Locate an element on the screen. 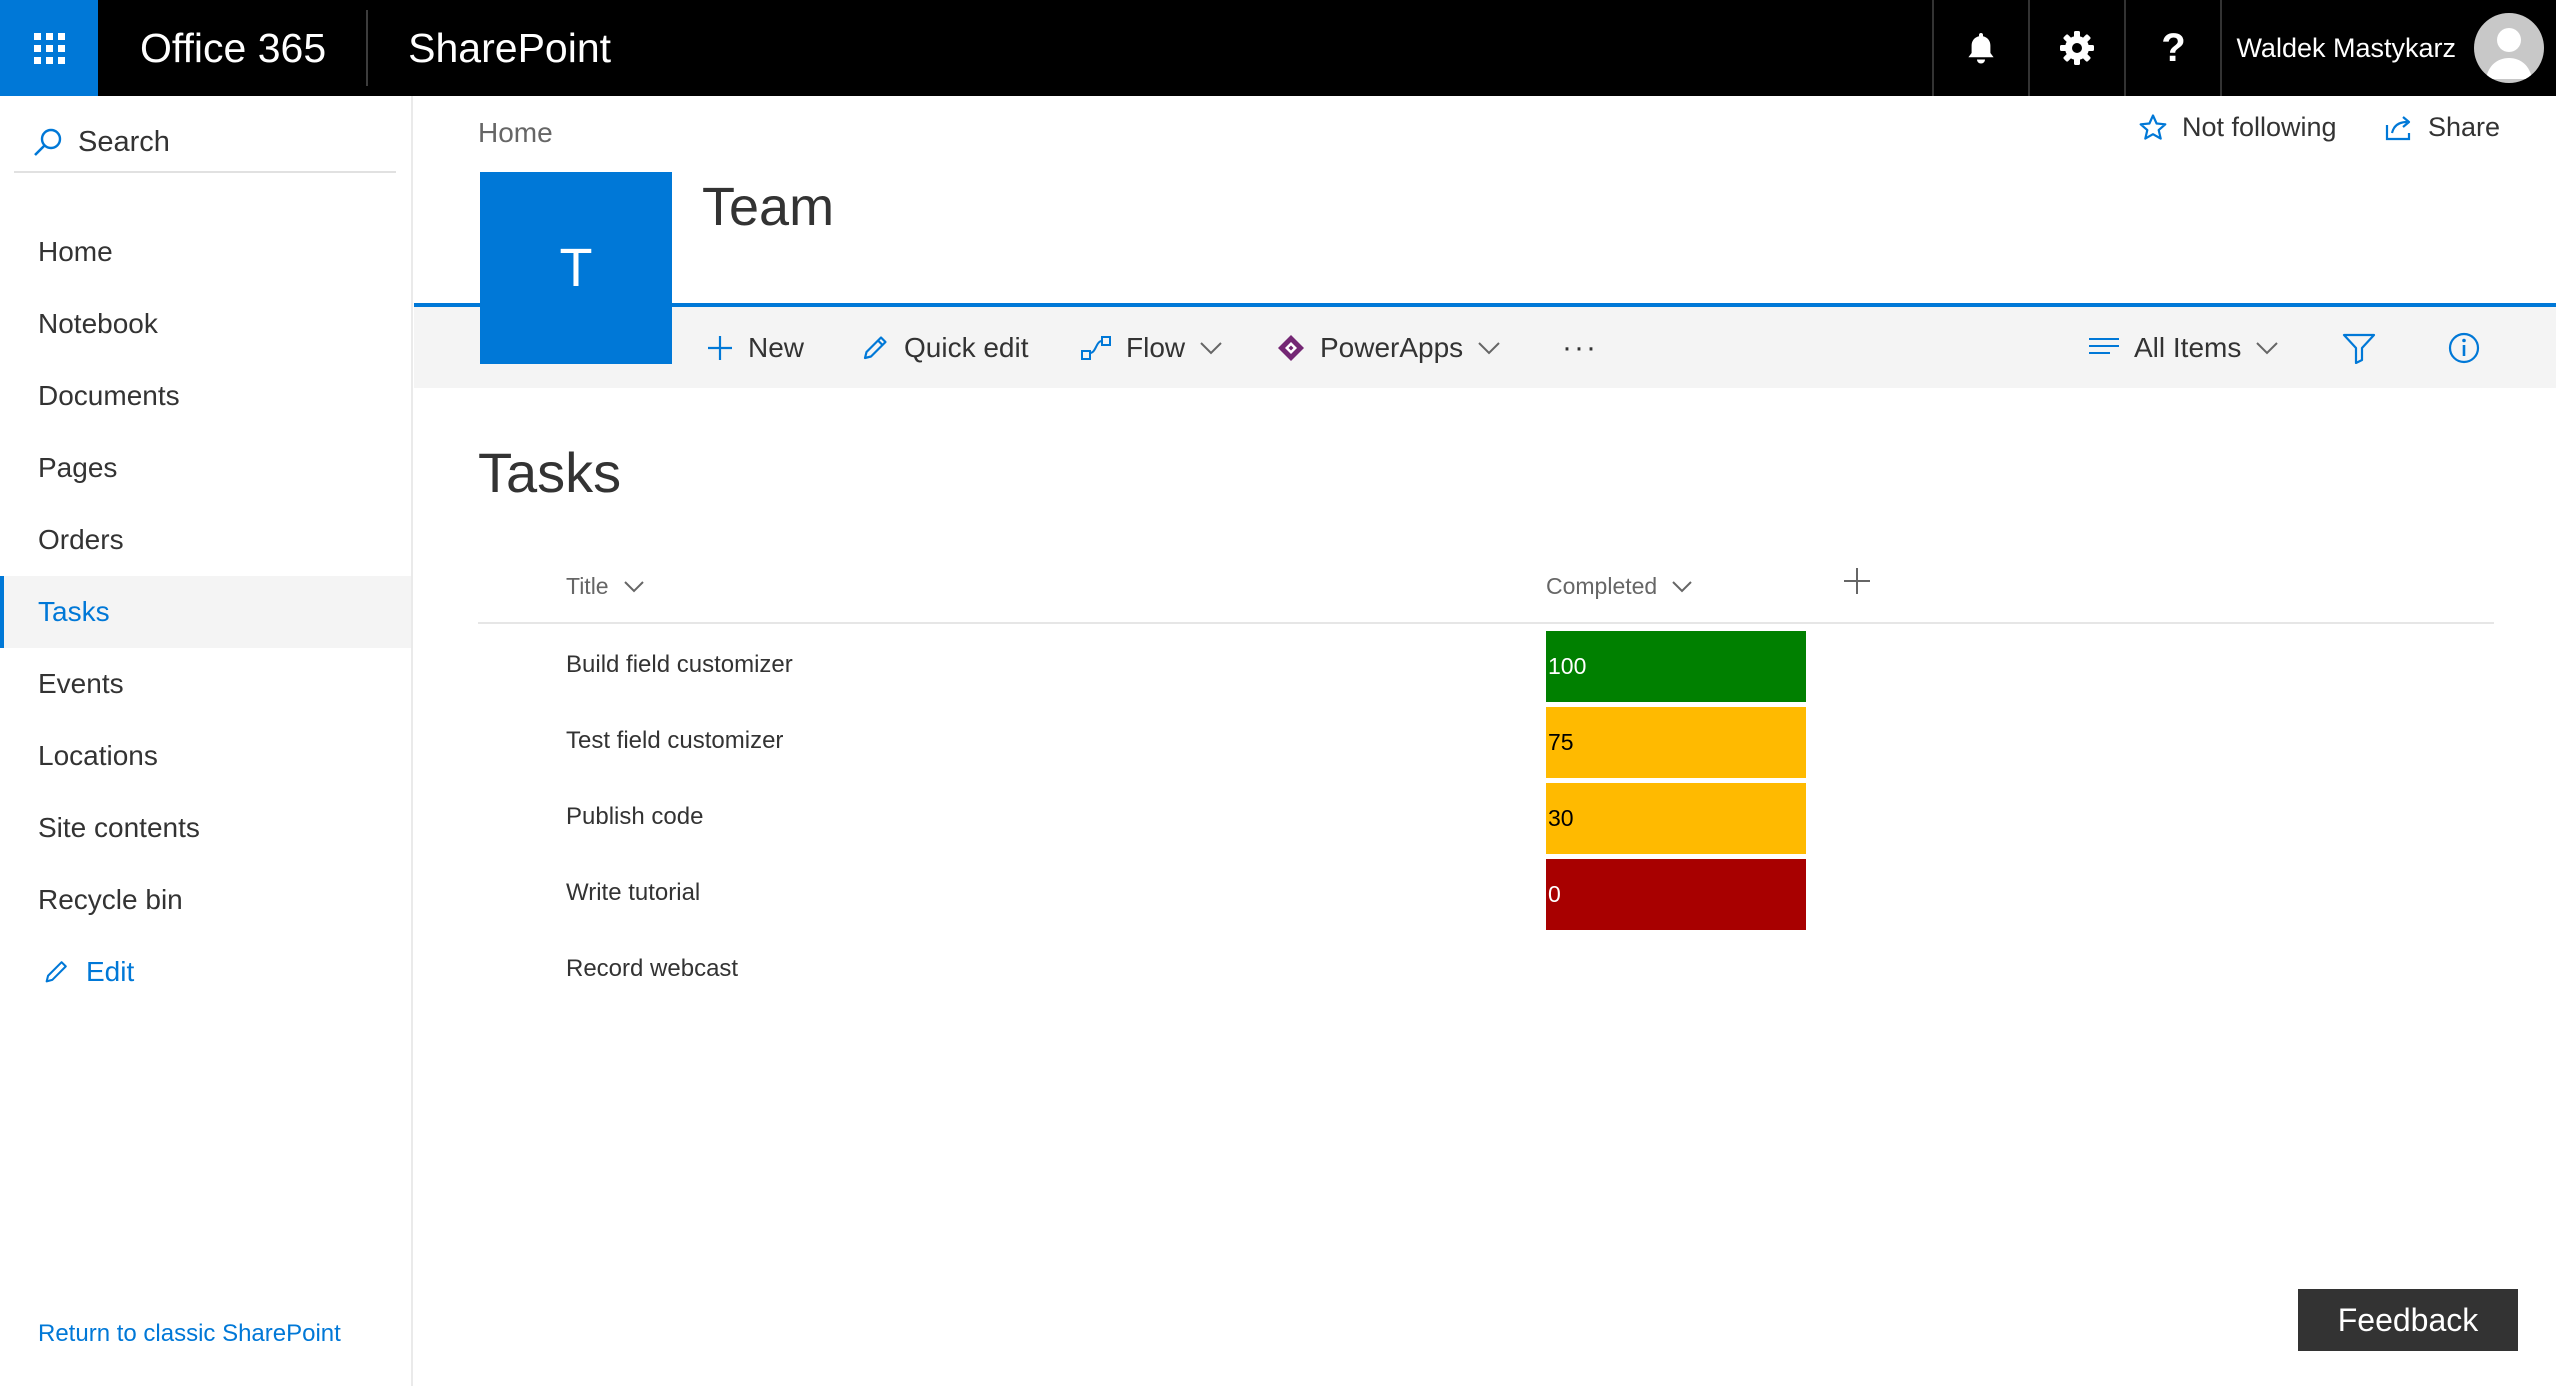 The height and width of the screenshot is (1386, 2556). nav-edit-label: Edit is located at coordinates (110, 971).